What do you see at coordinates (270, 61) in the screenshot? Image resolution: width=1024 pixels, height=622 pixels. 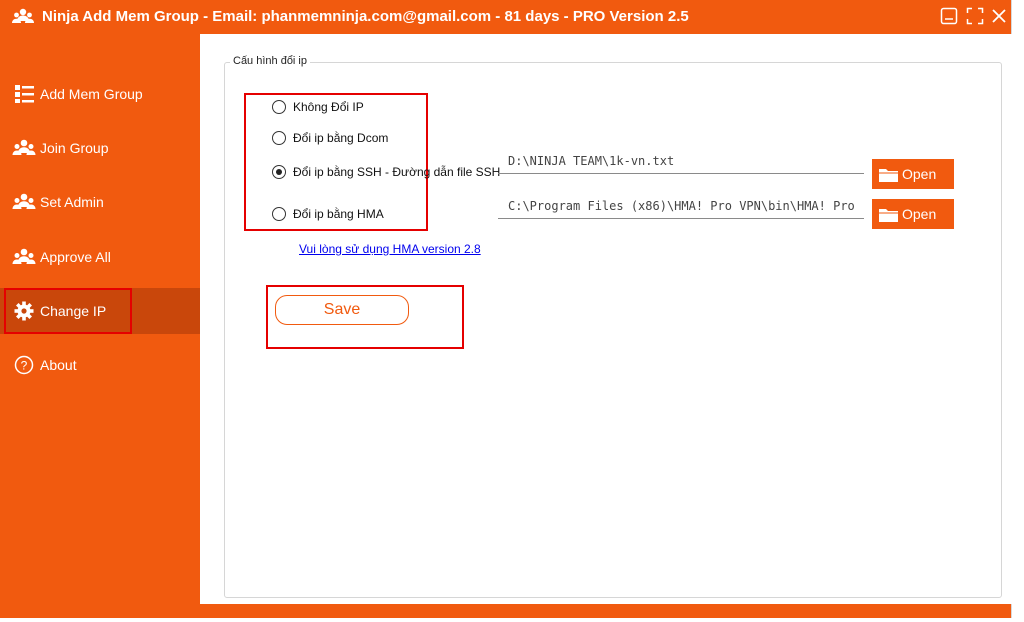 I see `groupbox-title: Cấu hình đổi ip` at bounding box center [270, 61].